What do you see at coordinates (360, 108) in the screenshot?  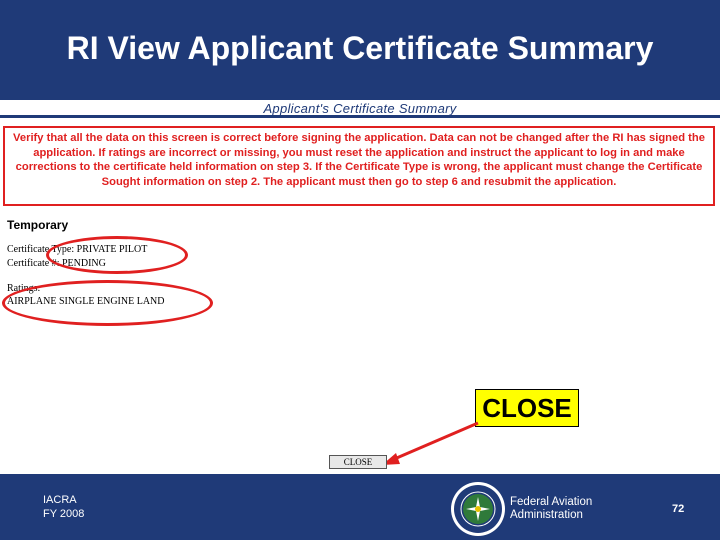 I see `screen-title: Applicant's Certificate Summary` at bounding box center [360, 108].